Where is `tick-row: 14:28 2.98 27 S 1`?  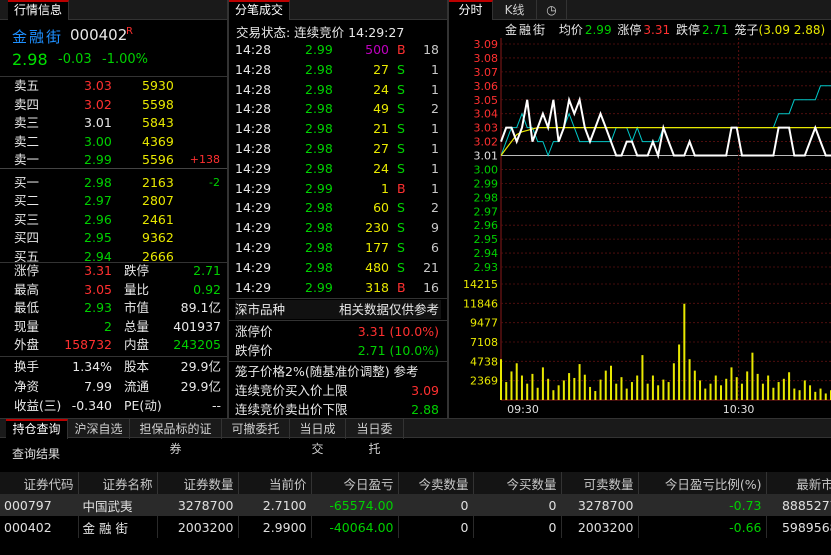 tick-row: 14:28 2.98 27 S 1 is located at coordinates (338, 149).